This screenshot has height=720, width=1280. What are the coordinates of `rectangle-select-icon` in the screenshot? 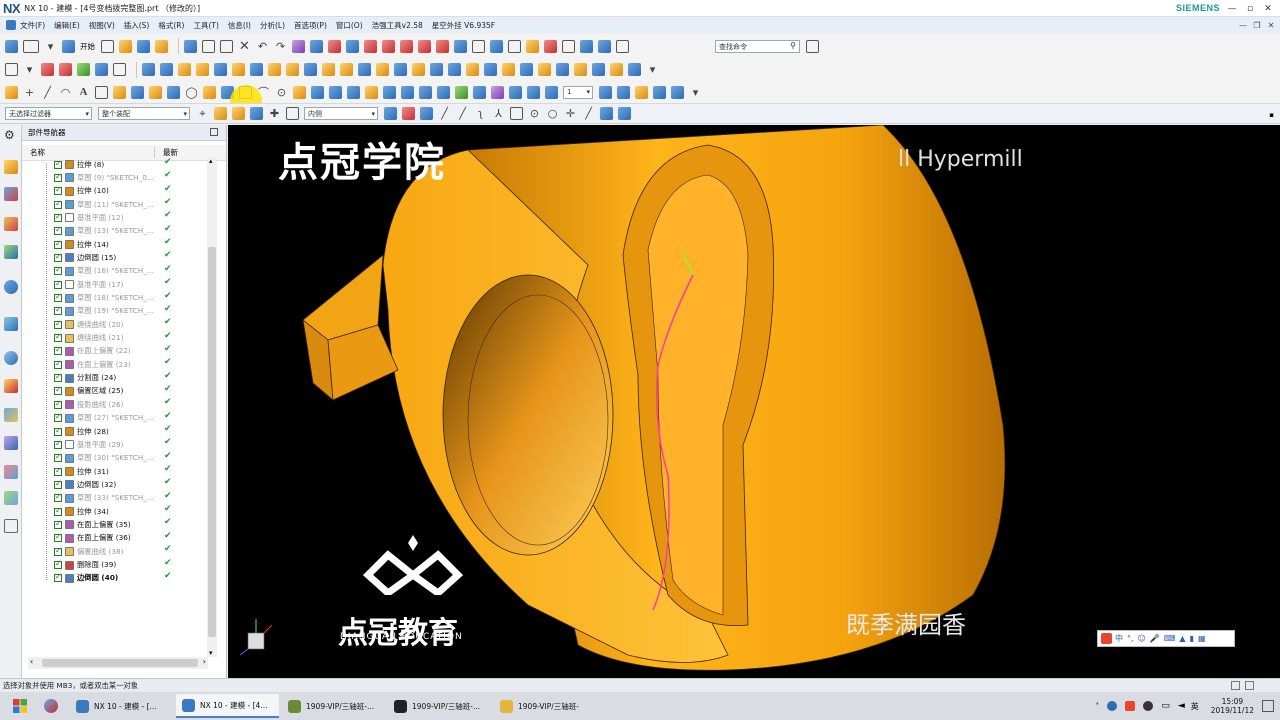 It's located at (292, 113).